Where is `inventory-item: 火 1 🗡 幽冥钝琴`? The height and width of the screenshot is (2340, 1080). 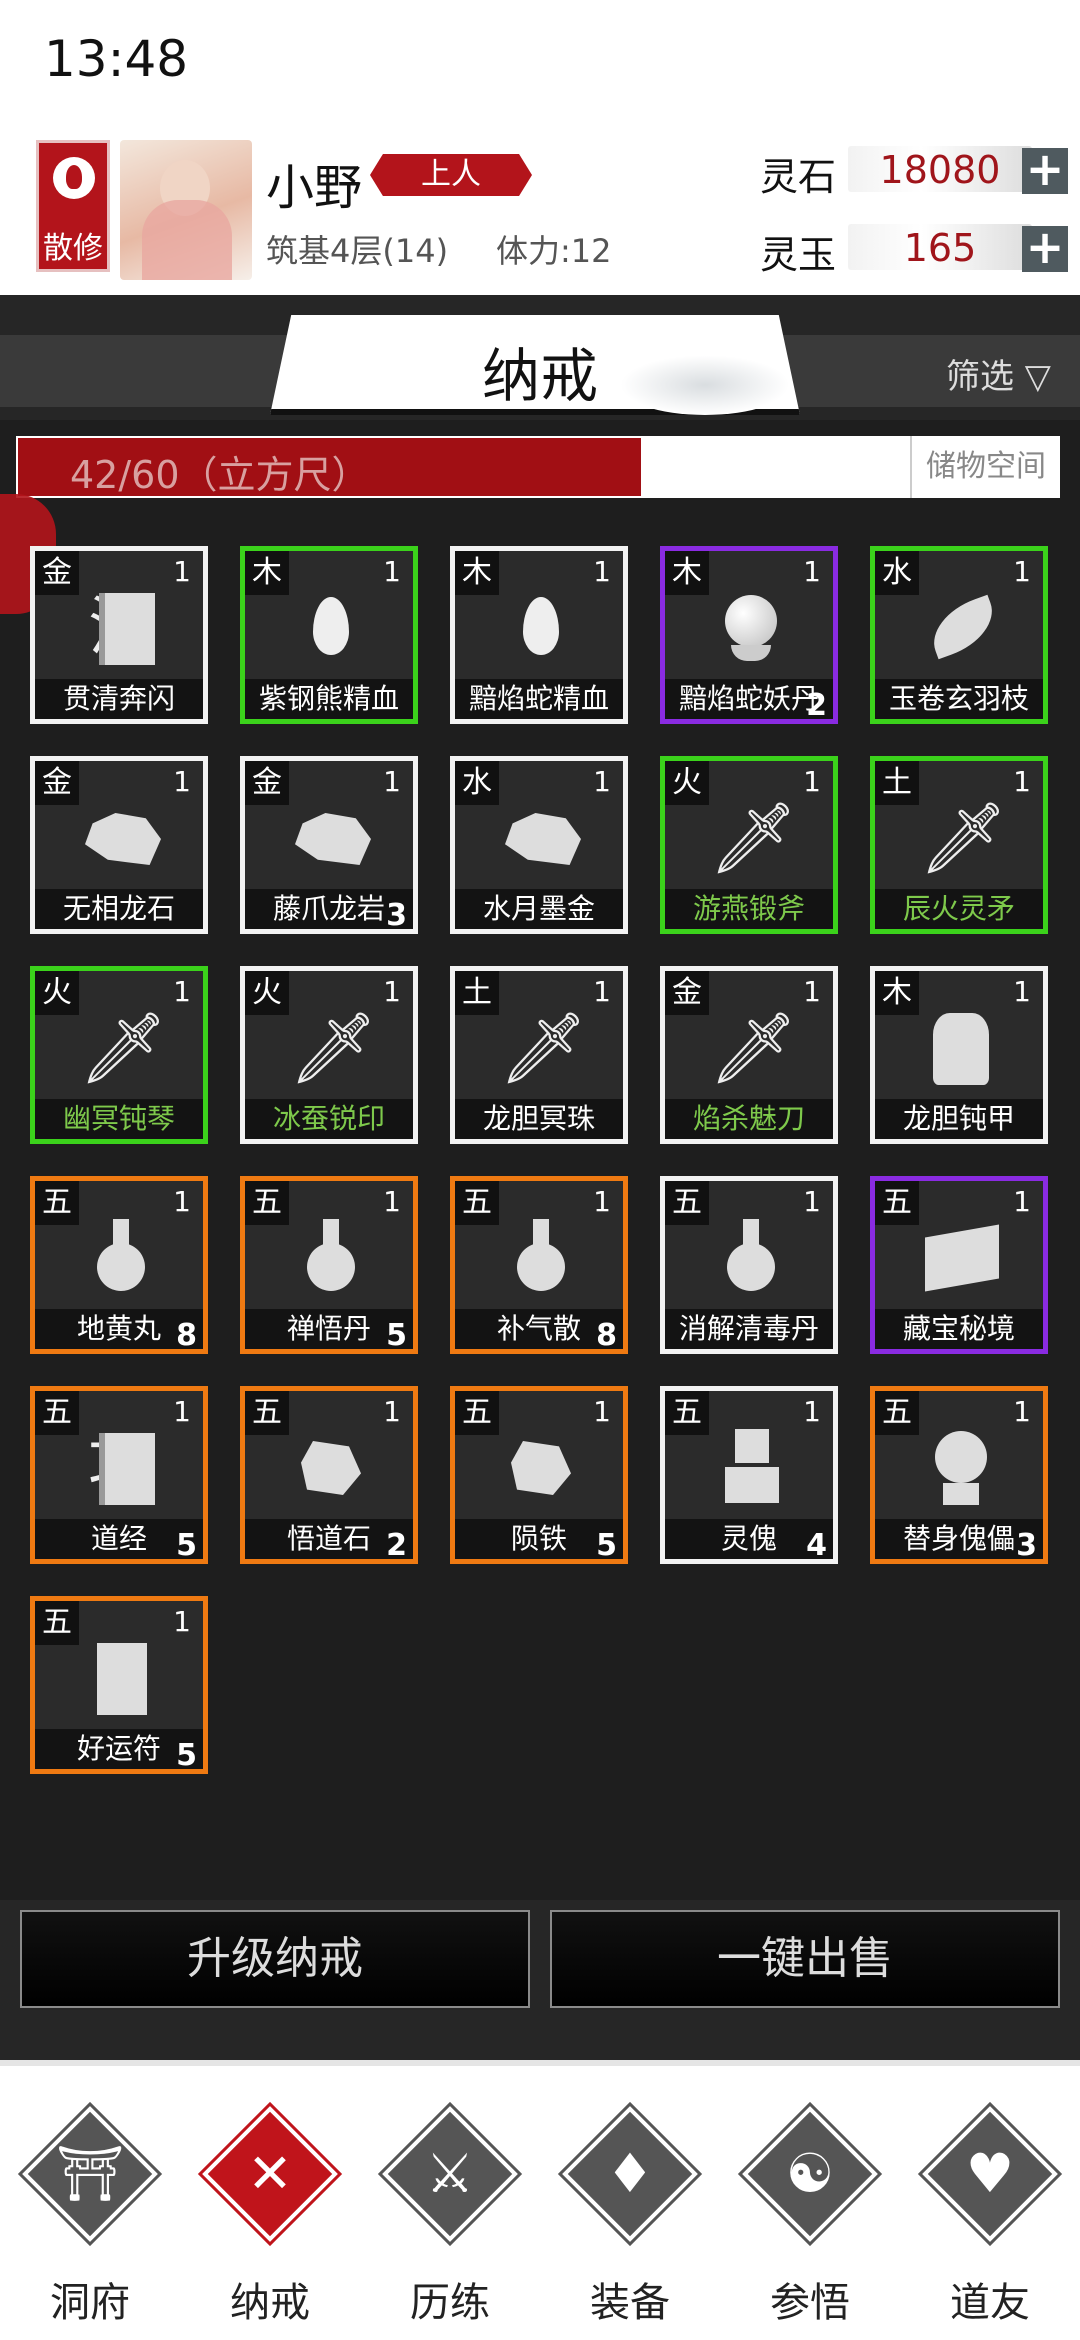
inventory-item: 火 1 🗡 幽冥钝琴 is located at coordinates (119, 1055).